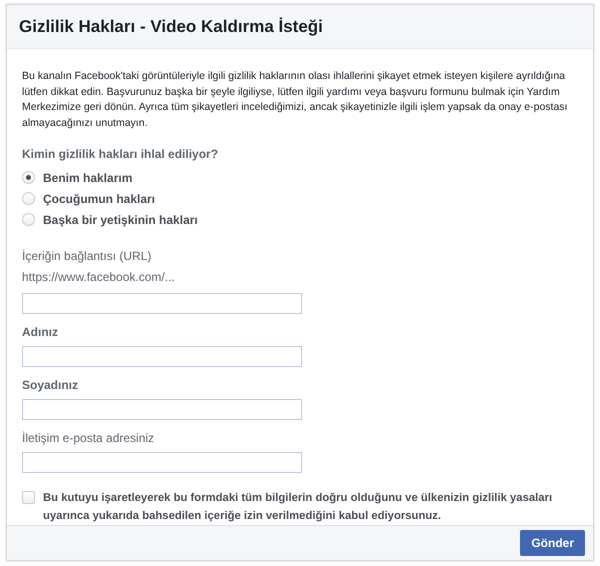 The image size is (600, 566). Describe the element at coordinates (40, 332) in the screenshot. I see `field-label: Adınız` at that location.